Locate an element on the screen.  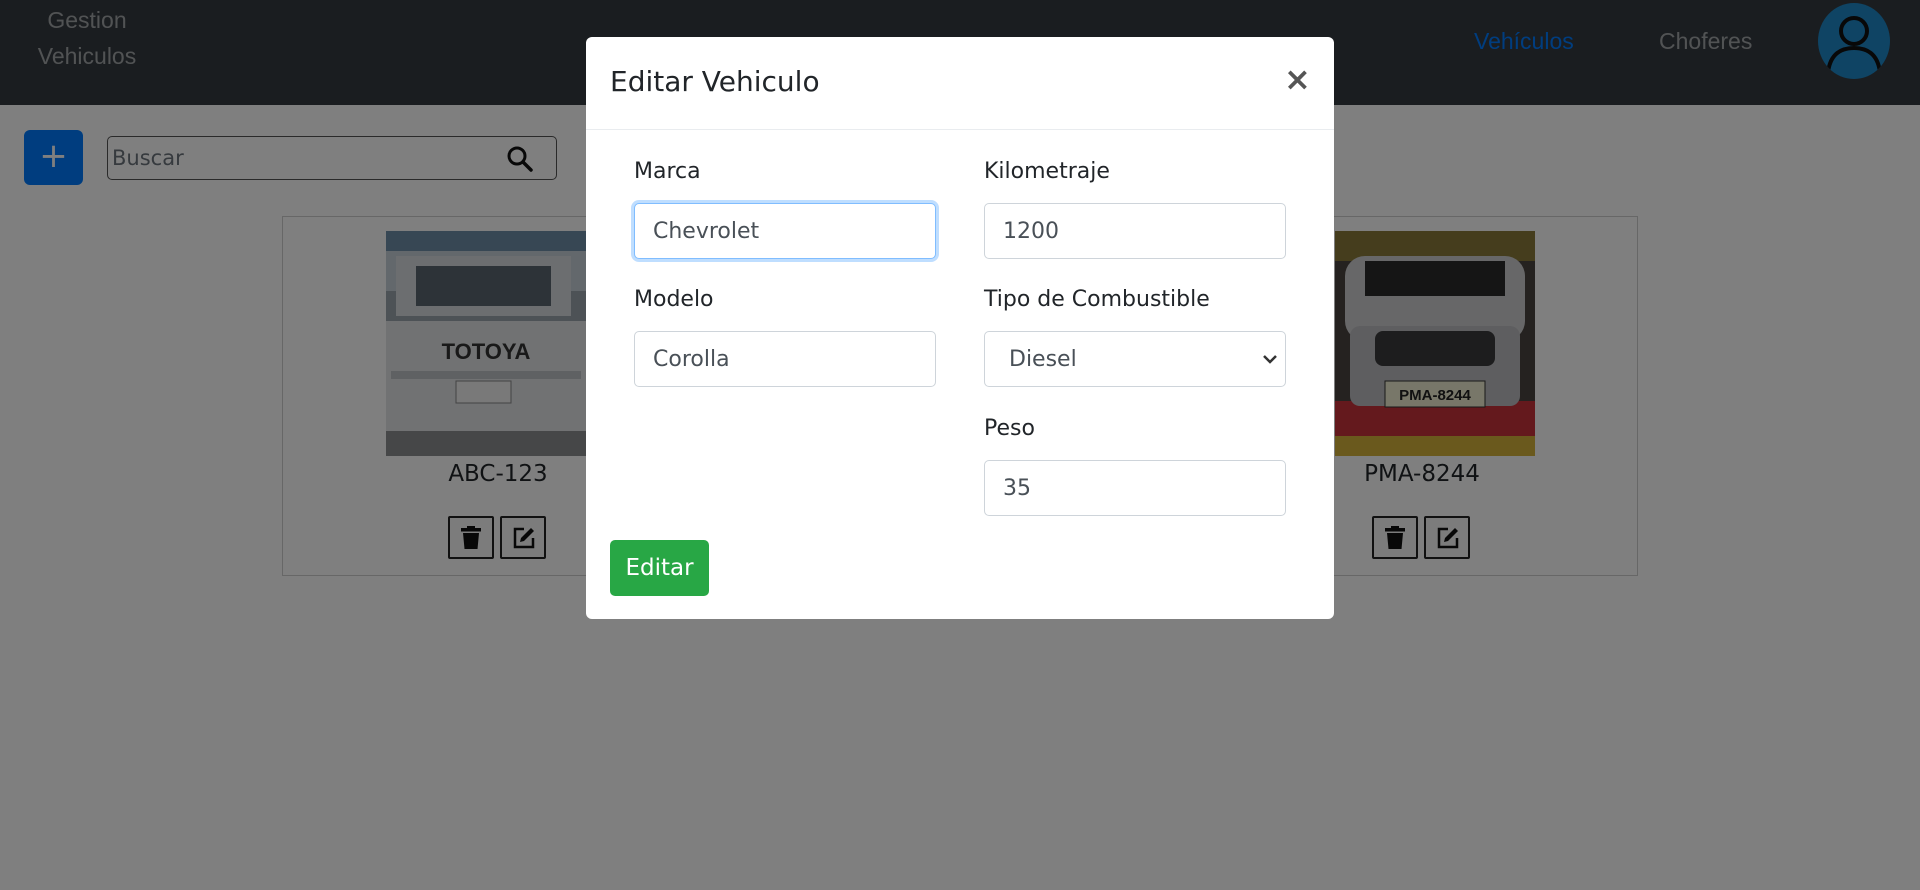
close-icon: × is located at coordinates (1297, 79).